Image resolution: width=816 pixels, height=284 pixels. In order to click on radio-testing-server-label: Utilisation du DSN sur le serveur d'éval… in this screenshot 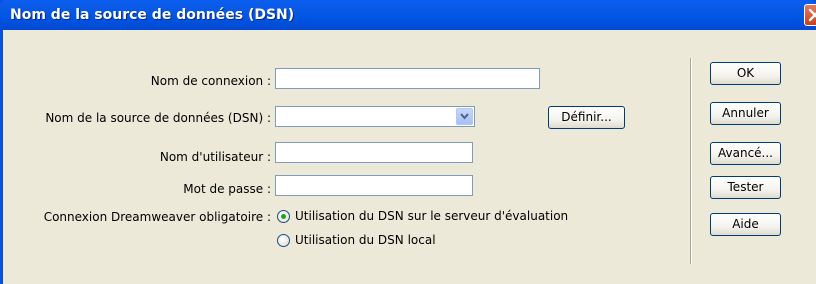, I will do `click(431, 216)`.